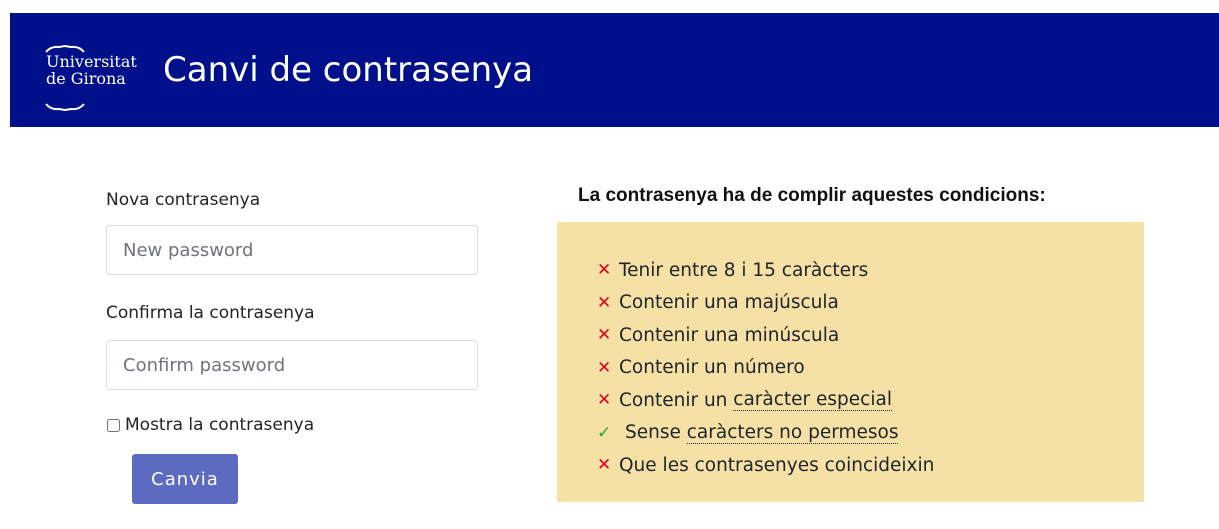  I want to click on confirm-password-label: Confirma la contrasenya, so click(210, 313).